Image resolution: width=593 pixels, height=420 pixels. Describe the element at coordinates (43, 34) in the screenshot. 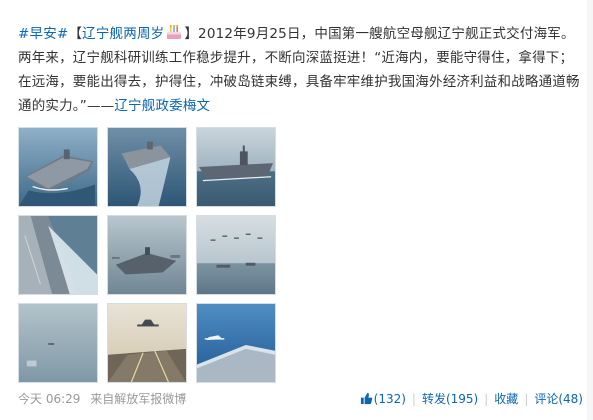

I see `topic-link-morning: #早安#` at that location.